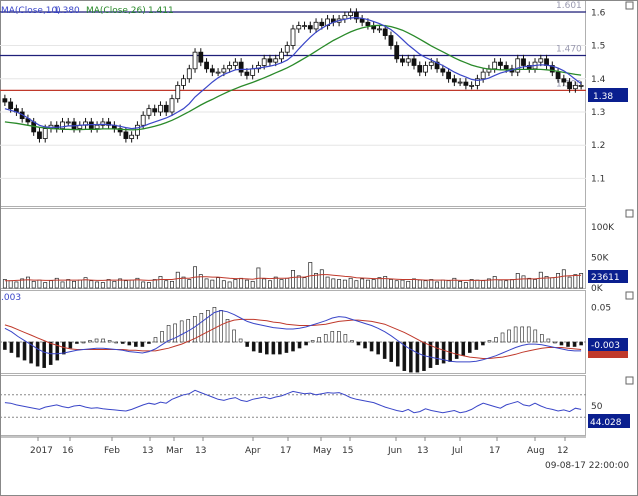 The height and width of the screenshot is (496, 638). Describe the element at coordinates (41, 451) in the screenshot. I see `x-tick-label: 2017` at that location.